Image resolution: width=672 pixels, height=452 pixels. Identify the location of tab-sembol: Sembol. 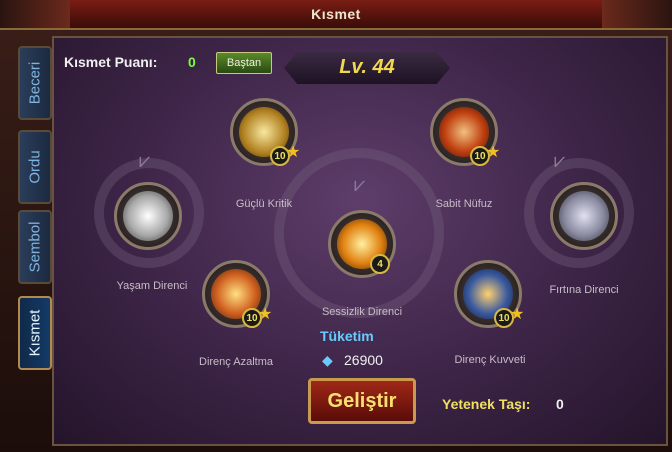
(35, 247).